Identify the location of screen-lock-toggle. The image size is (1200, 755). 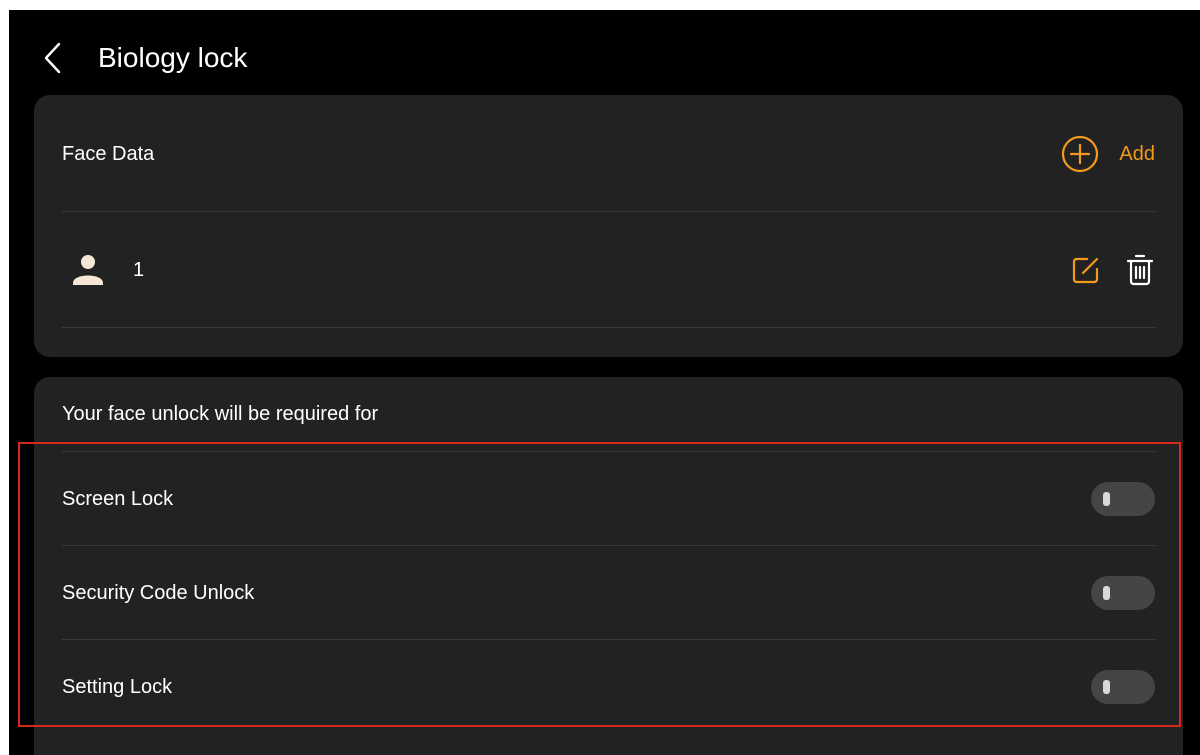
(1123, 499).